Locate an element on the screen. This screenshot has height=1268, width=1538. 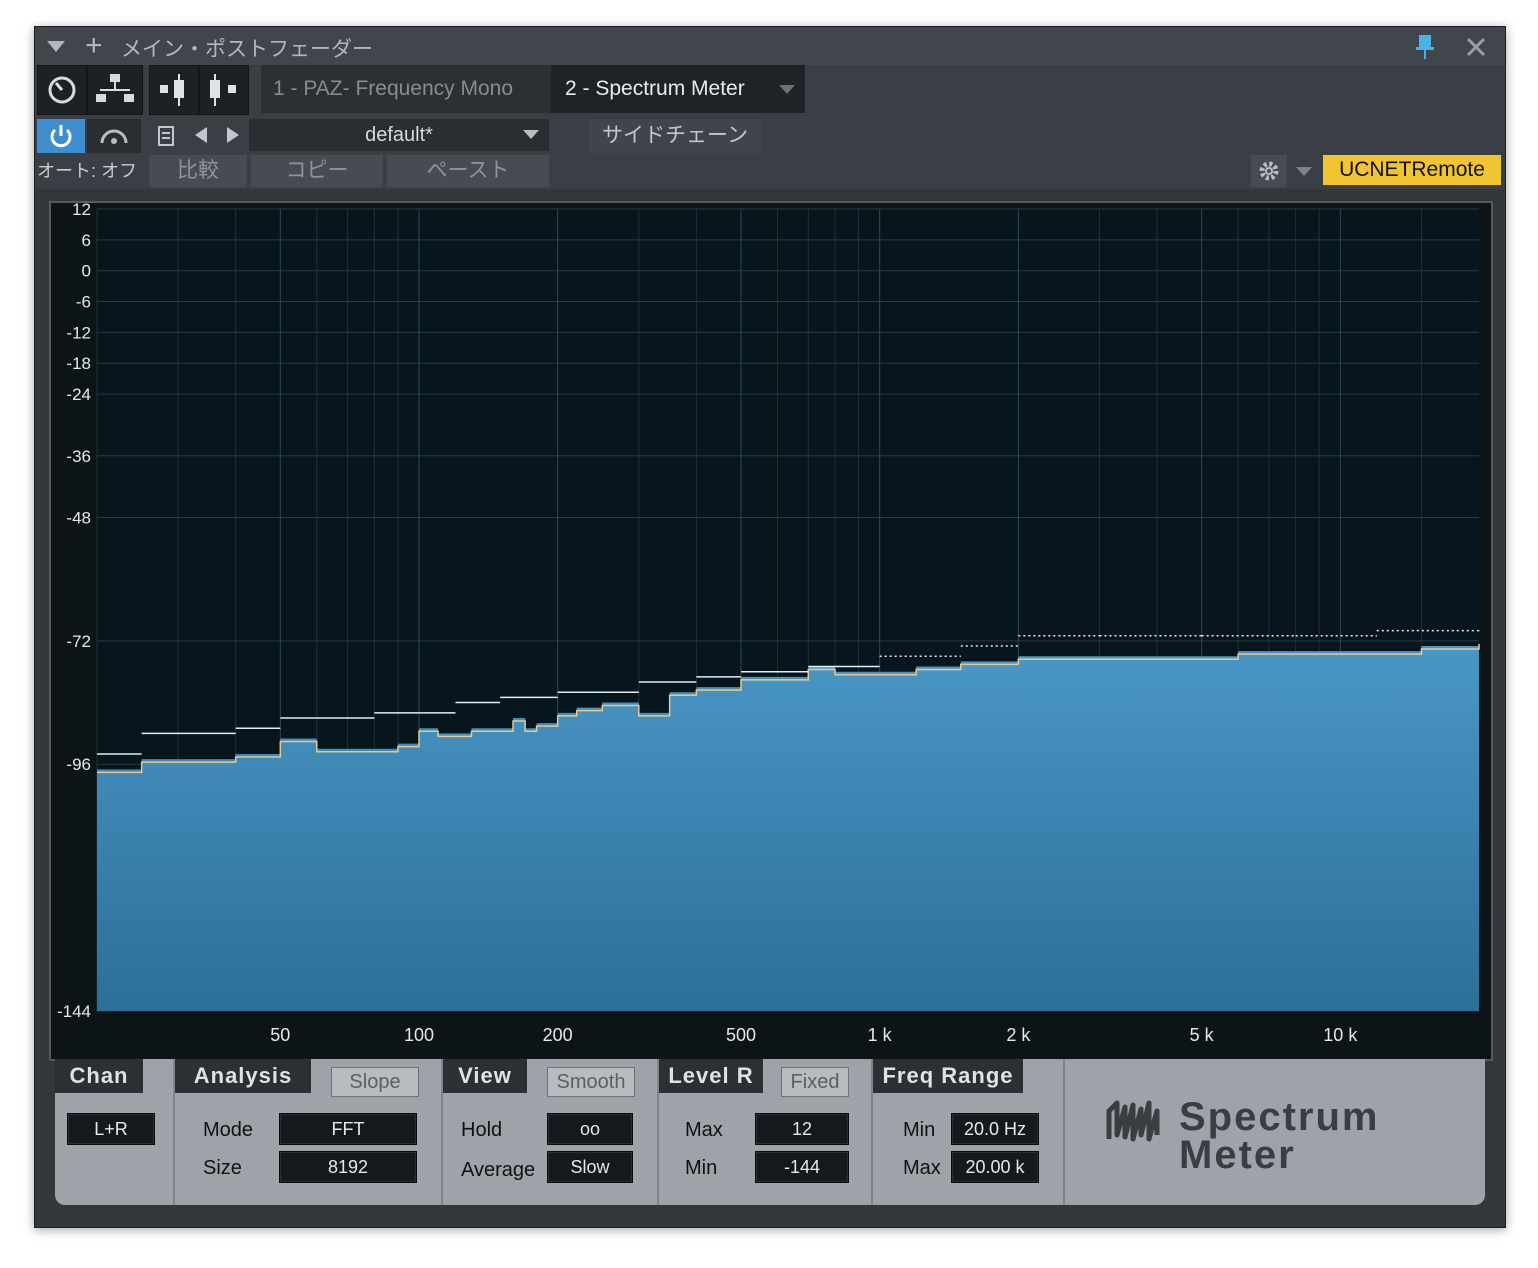
preset-file-button is located at coordinates (166, 136).